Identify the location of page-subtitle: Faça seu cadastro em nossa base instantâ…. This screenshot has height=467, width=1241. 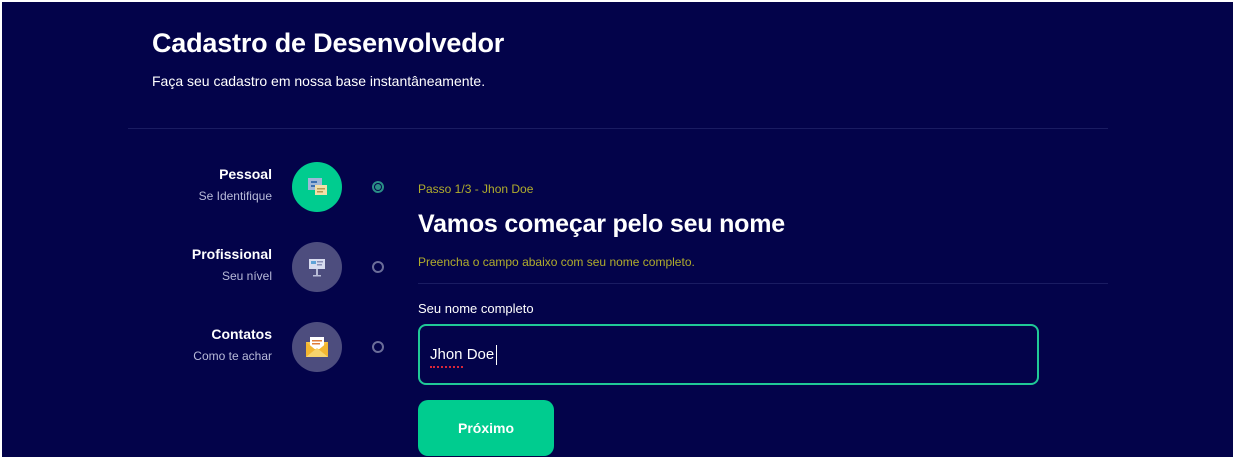
(319, 81).